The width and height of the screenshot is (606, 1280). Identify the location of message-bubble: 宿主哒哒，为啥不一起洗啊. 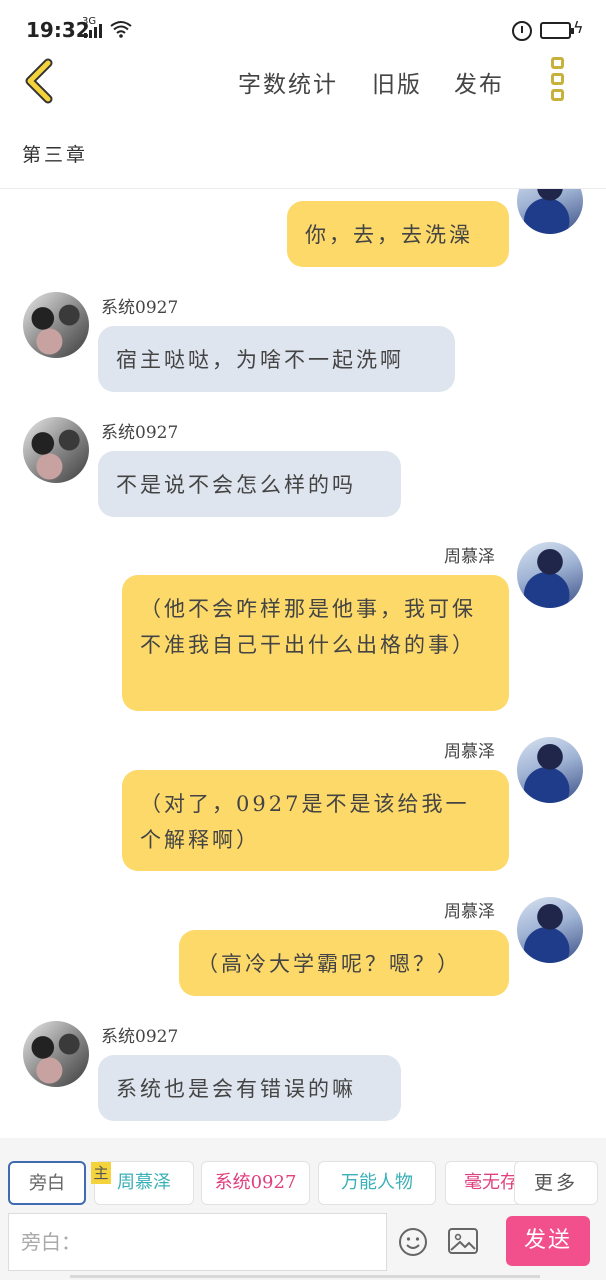
(276, 359).